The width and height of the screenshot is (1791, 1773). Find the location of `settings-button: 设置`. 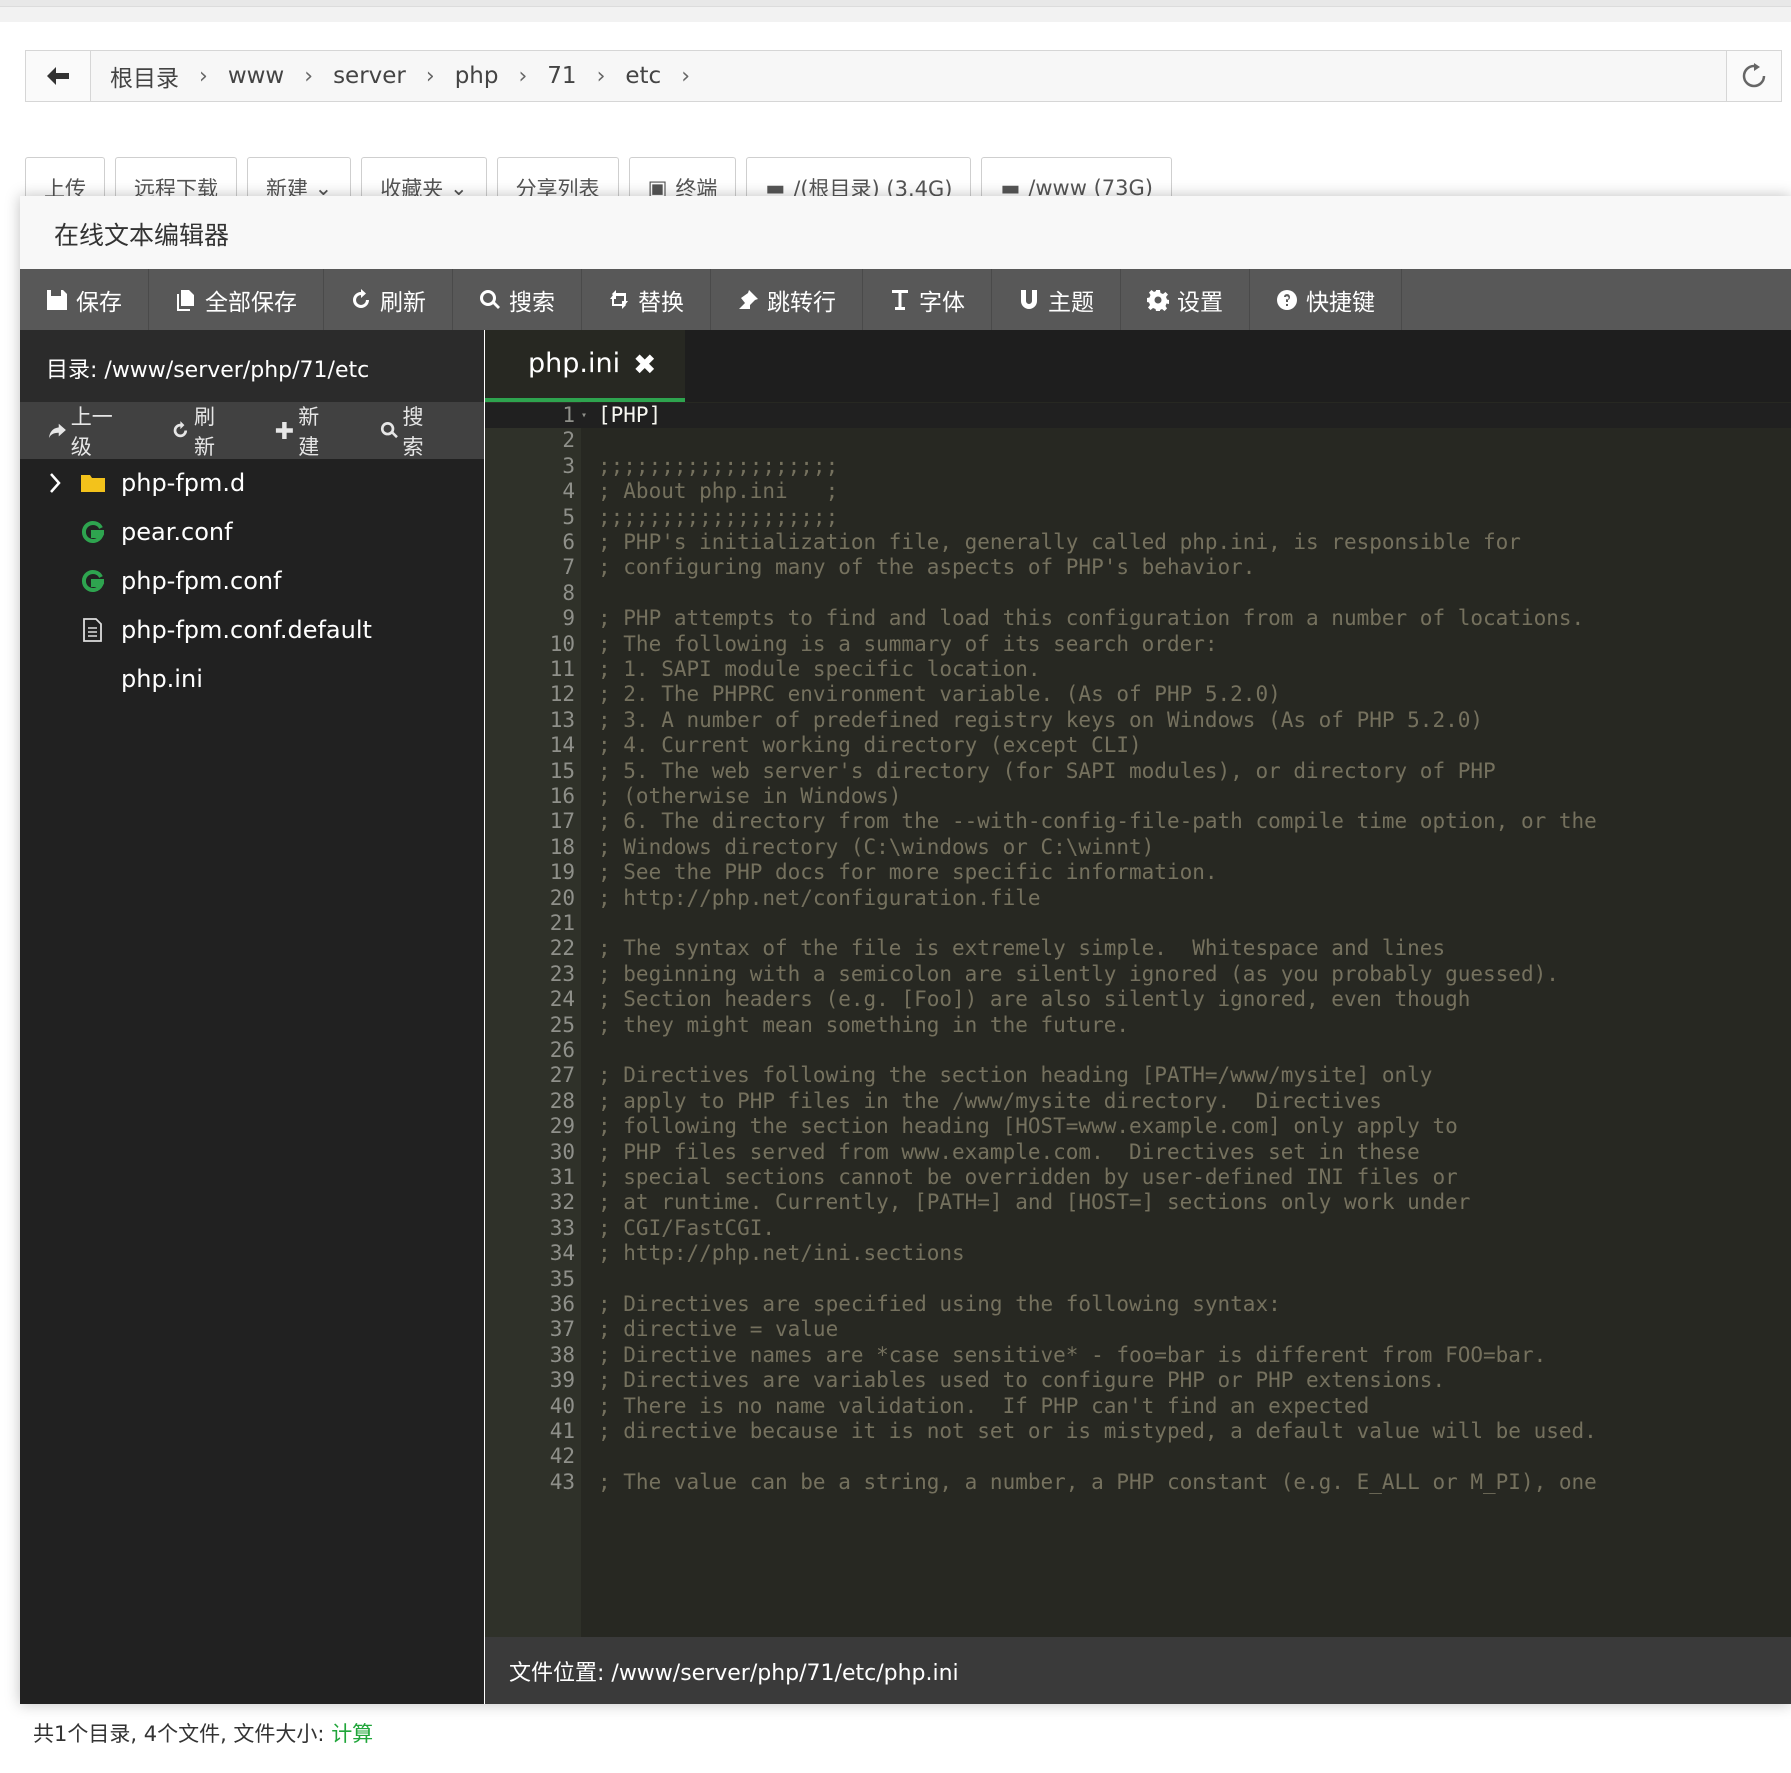

settings-button: 设置 is located at coordinates (1185, 299).